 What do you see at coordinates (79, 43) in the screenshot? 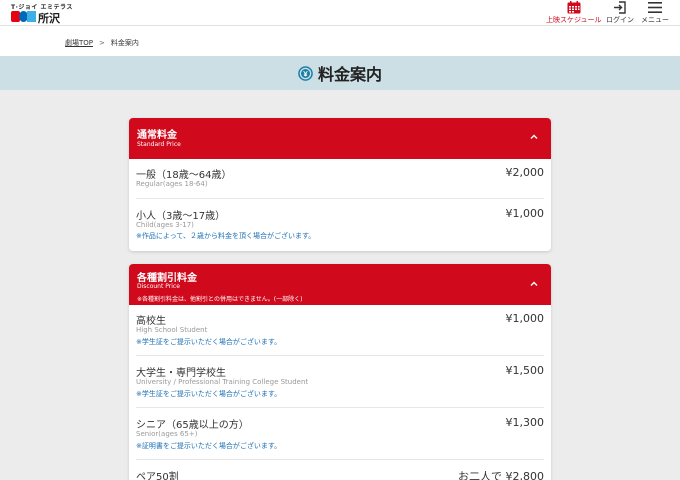
I see `breadcrumb-home-link: 劇場TOP` at bounding box center [79, 43].